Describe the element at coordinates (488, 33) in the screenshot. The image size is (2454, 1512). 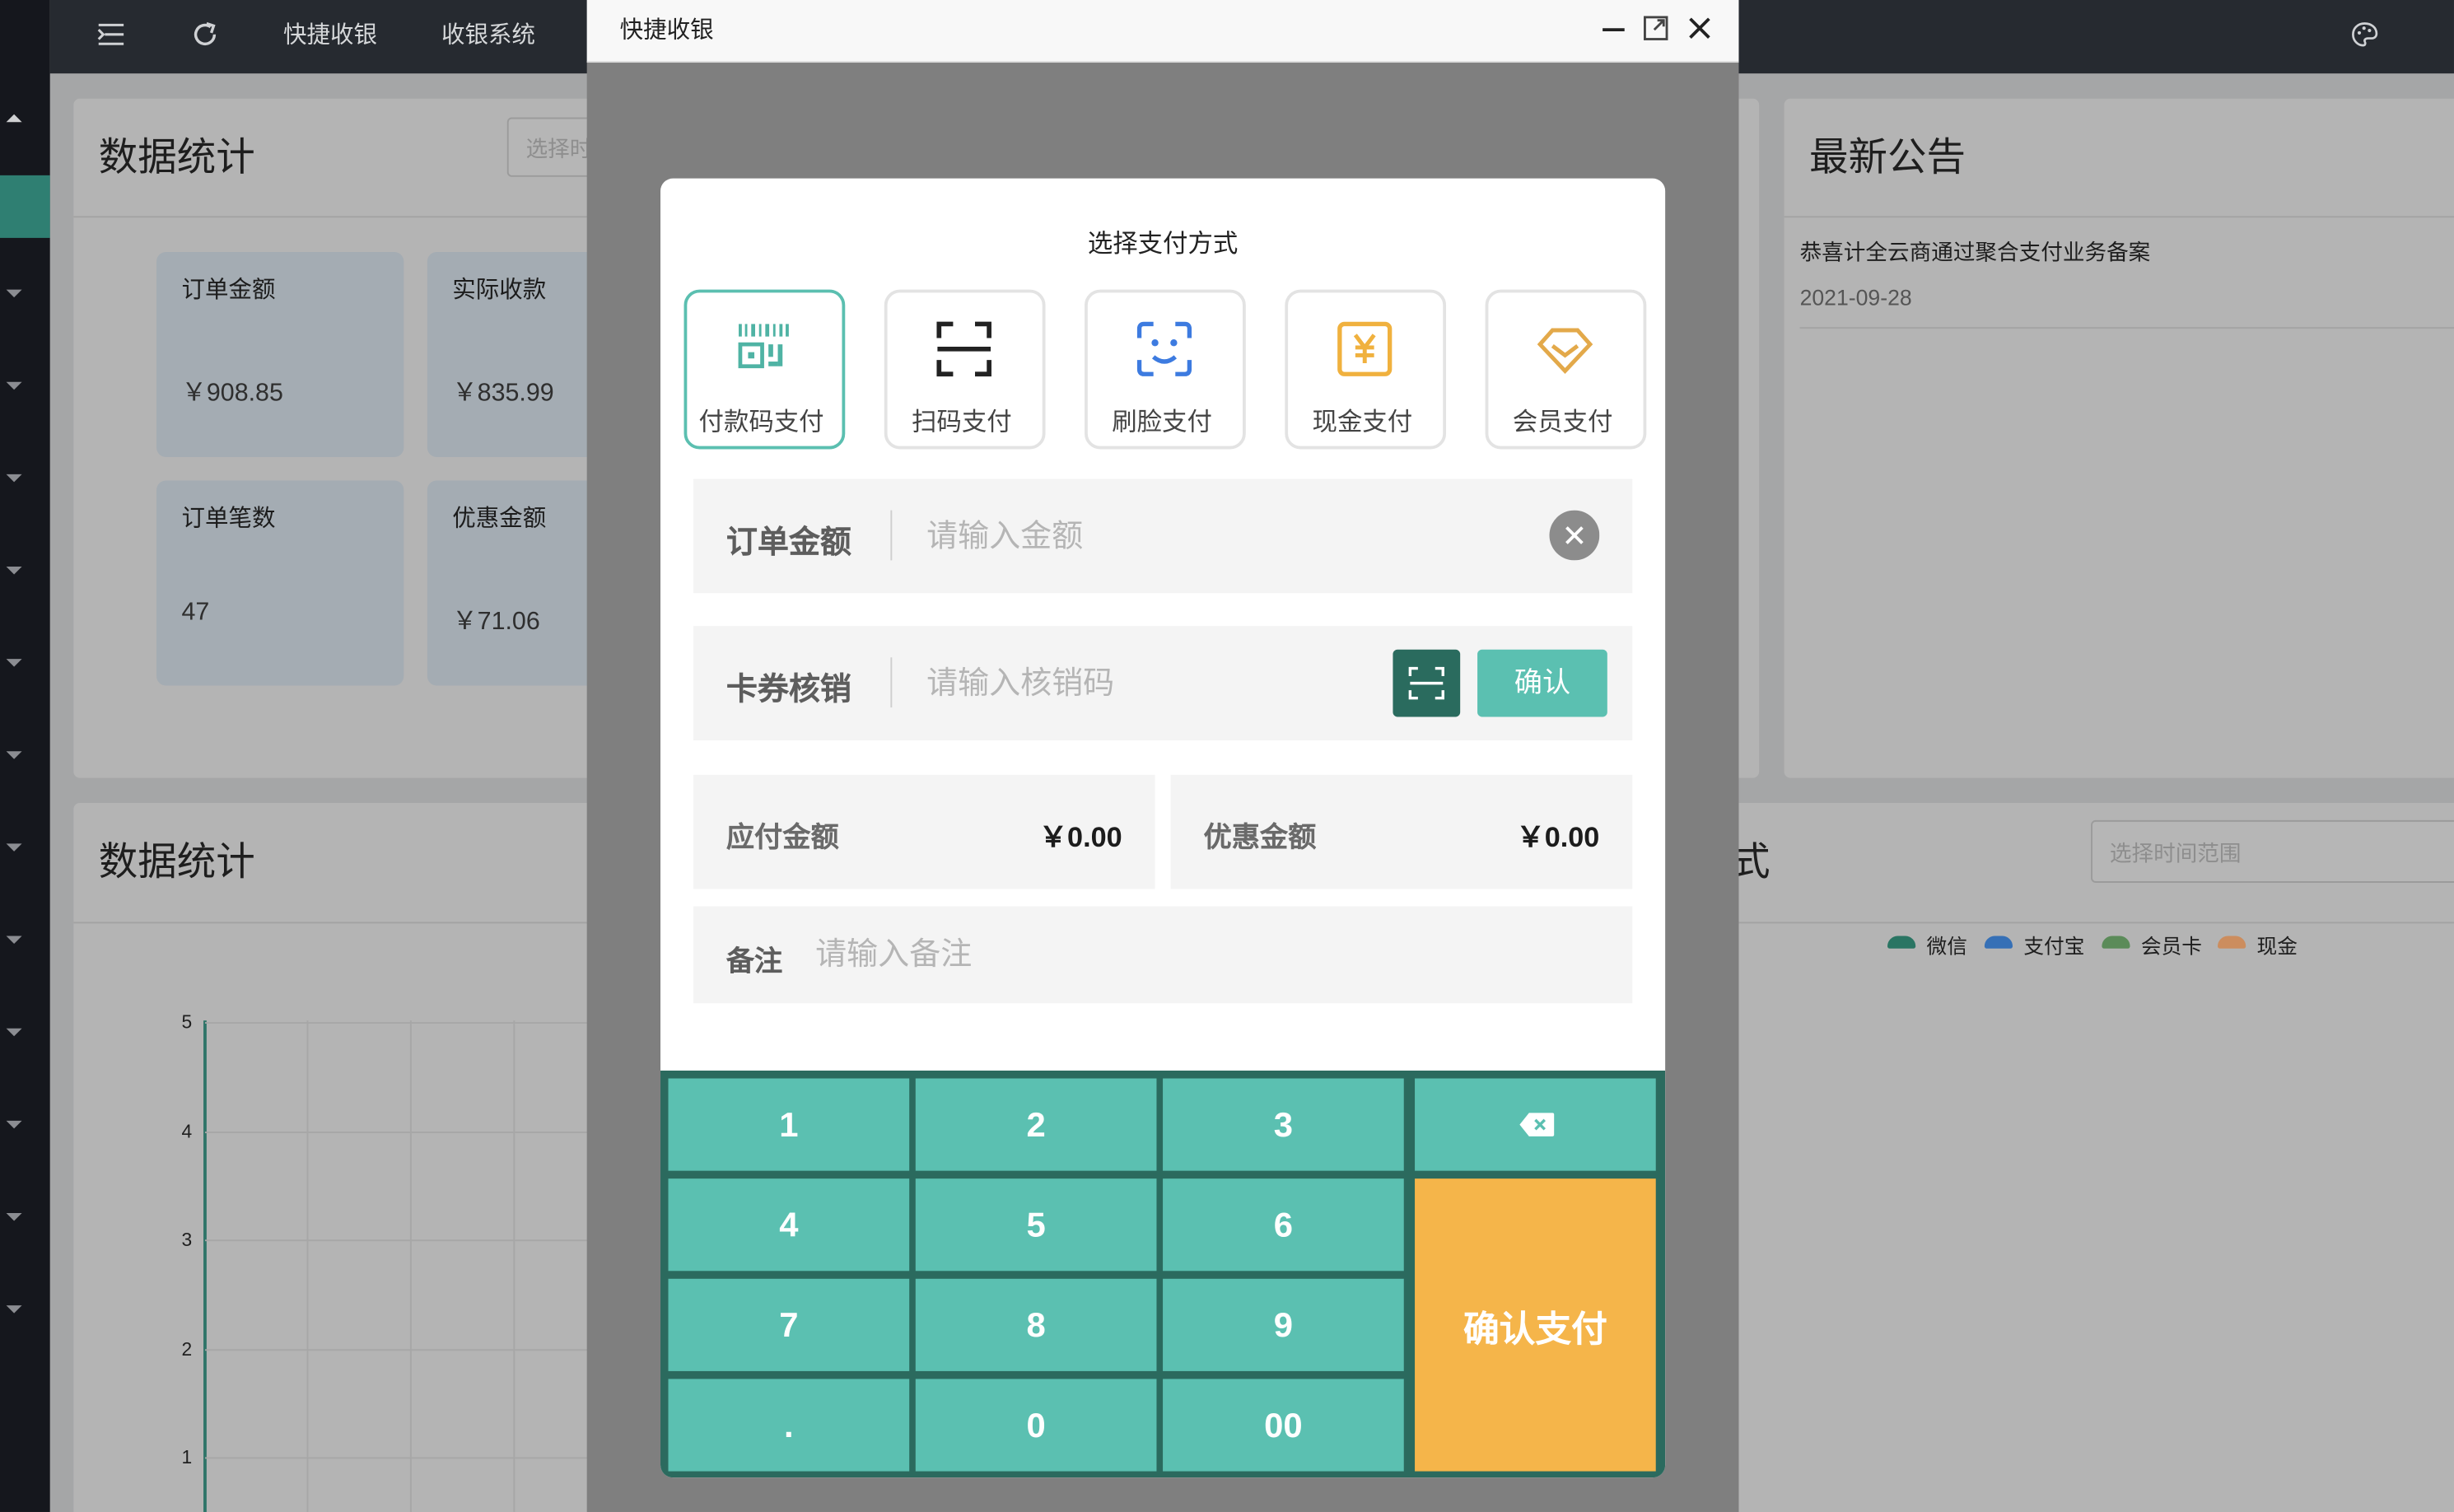
I see `nav-cashier-system: 收银系统` at that location.